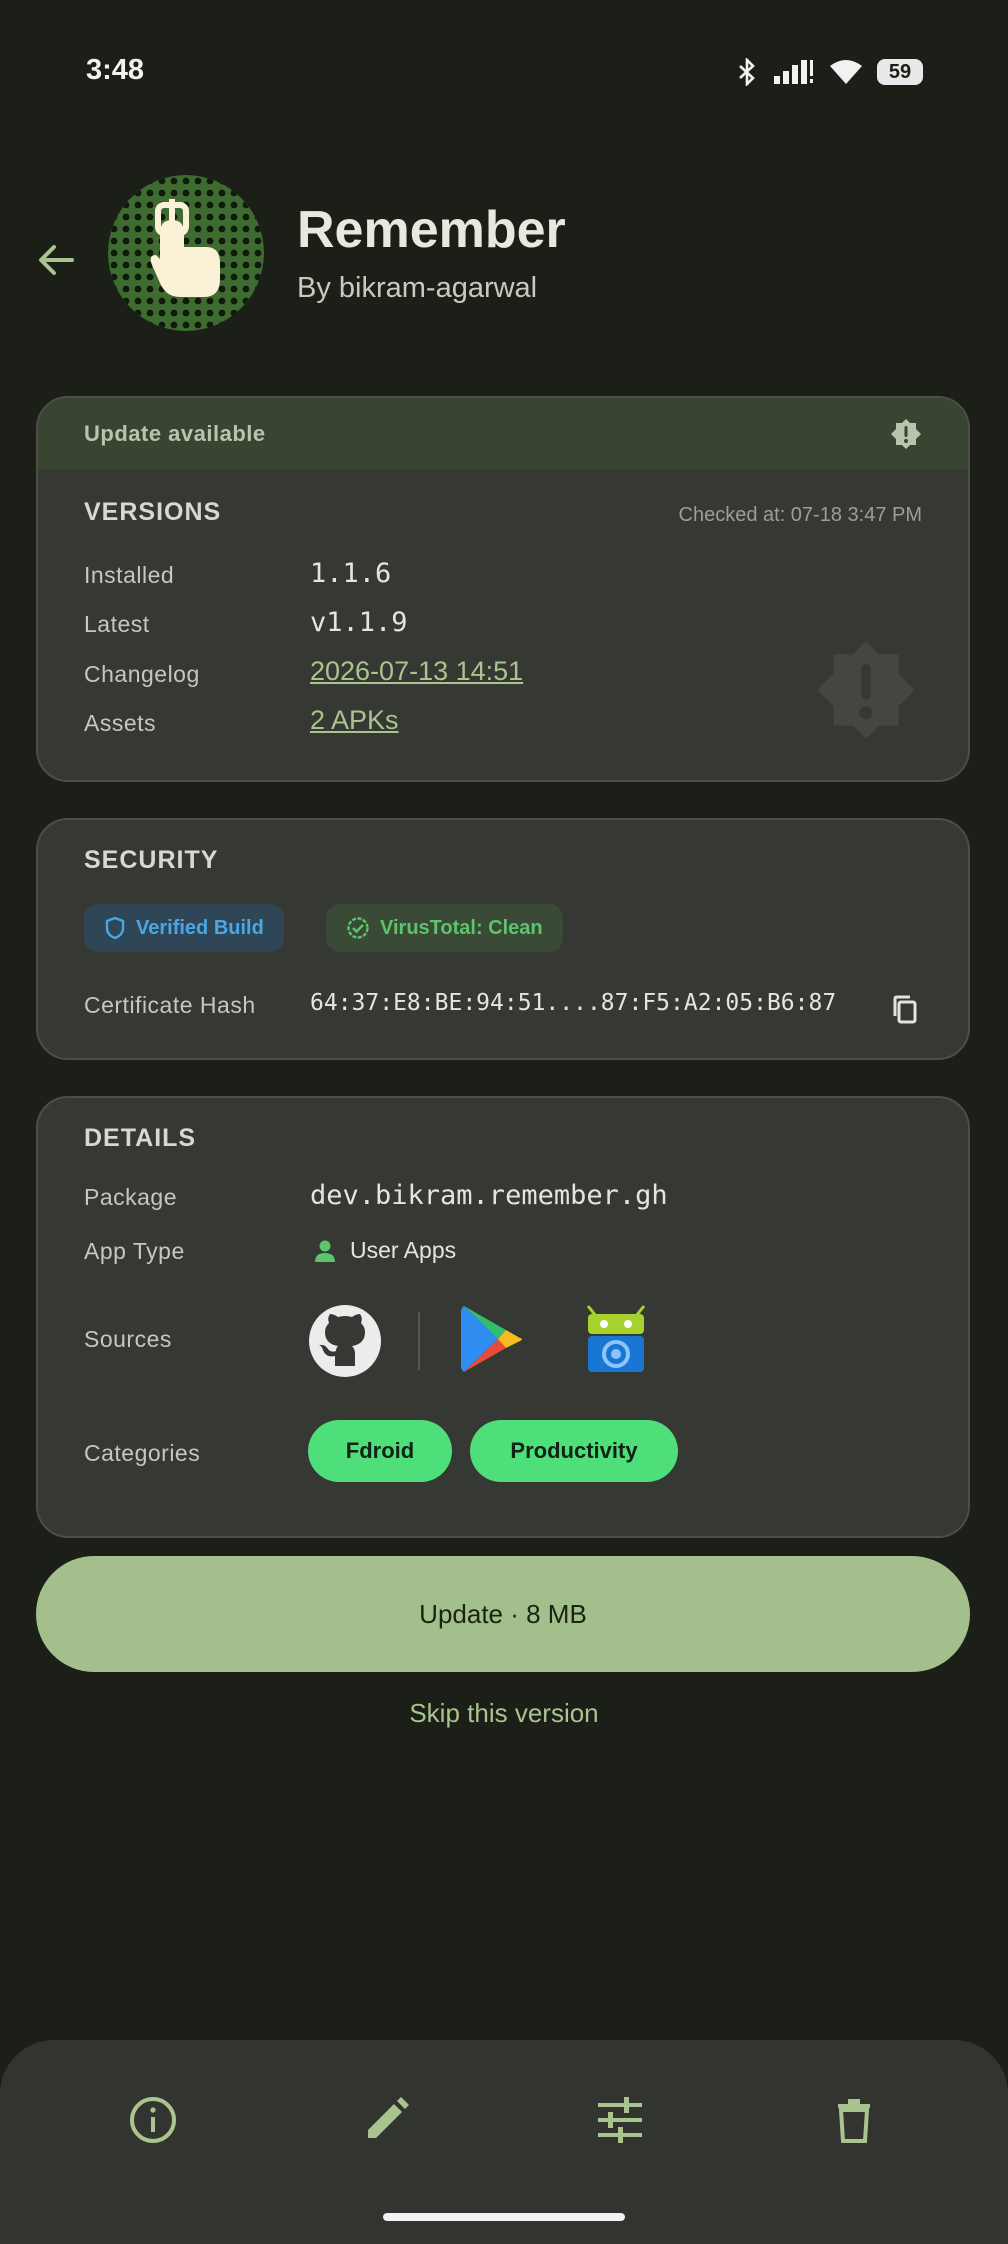 This screenshot has height=2244, width=1008. I want to click on update-banner-text: Update available, so click(175, 433).